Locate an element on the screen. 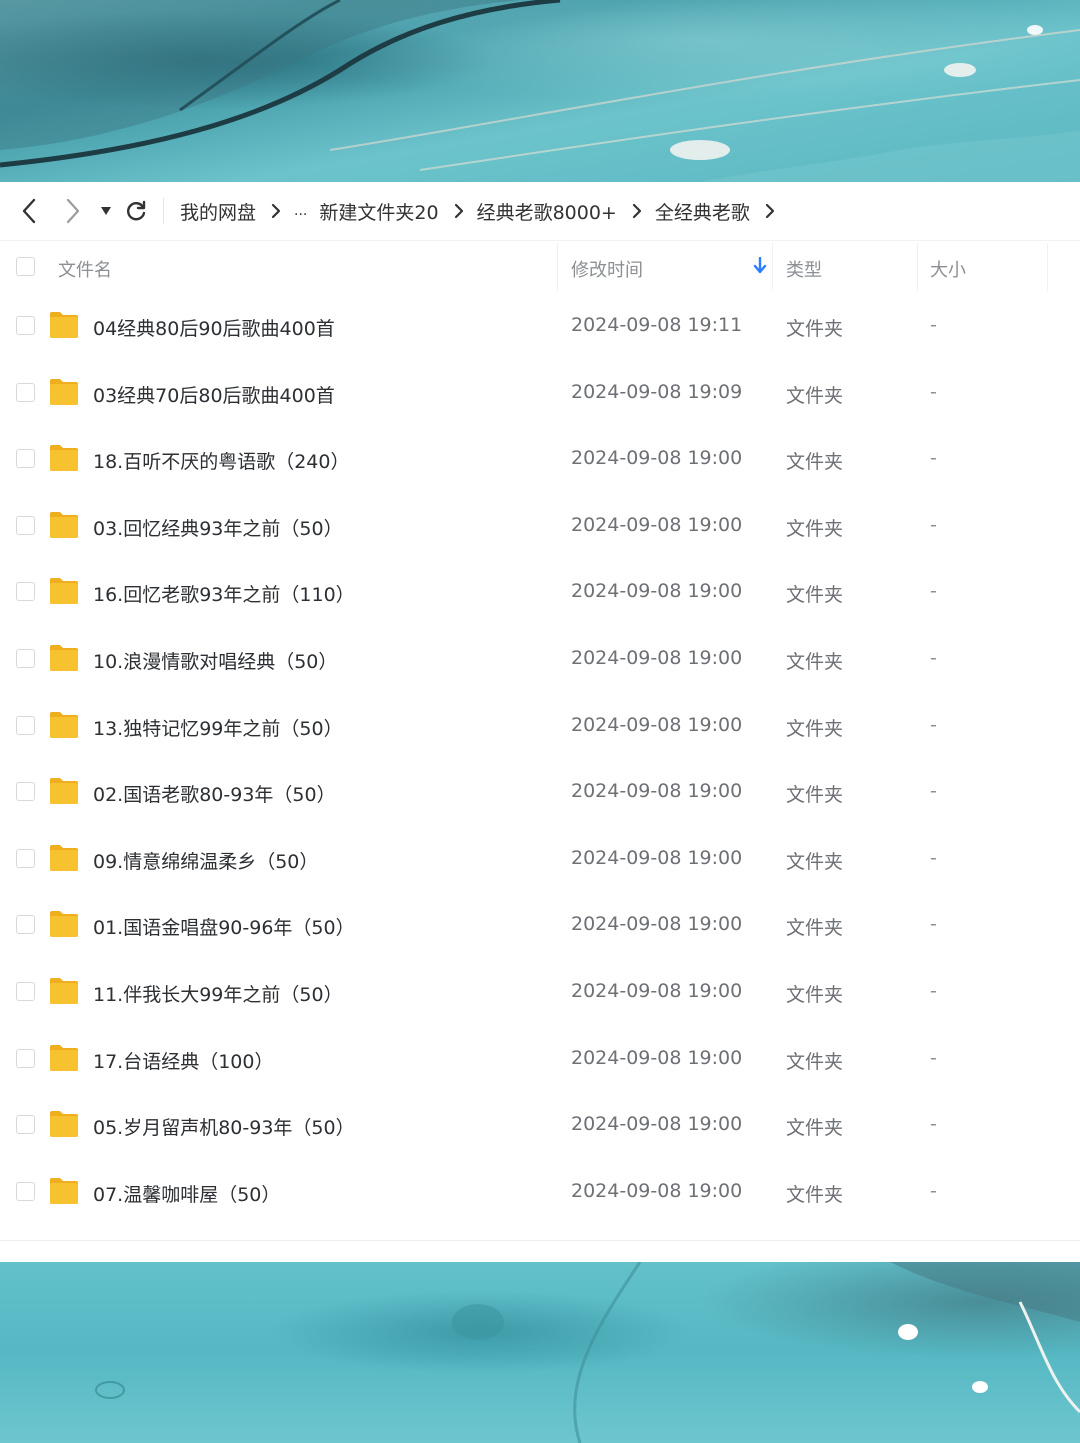 This screenshot has height=1443, width=1080. breadcrumb-item-root: 我的网盘 is located at coordinates (218, 211).